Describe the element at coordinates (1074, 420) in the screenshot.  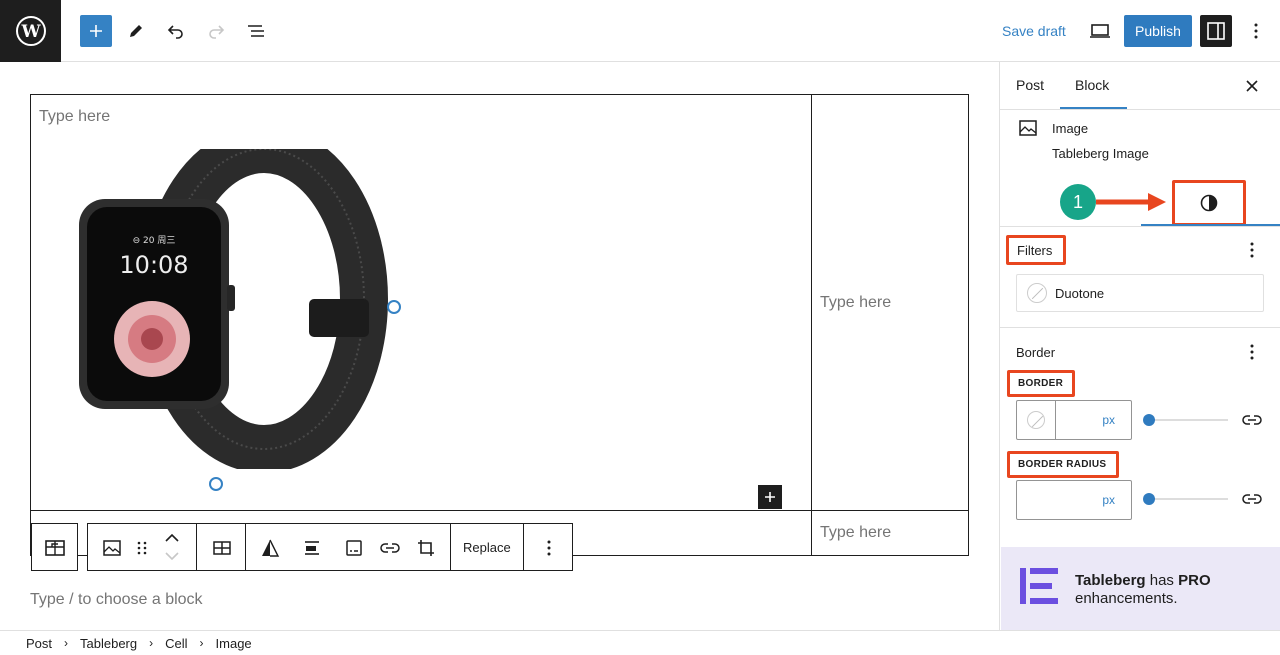
I see `border-width-input: px` at that location.